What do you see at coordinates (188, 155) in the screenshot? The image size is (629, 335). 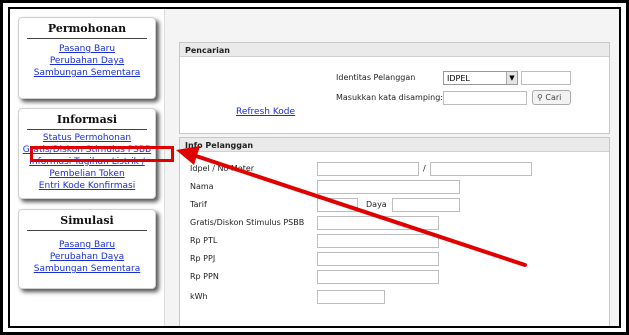 I see `arrow-head` at bounding box center [188, 155].